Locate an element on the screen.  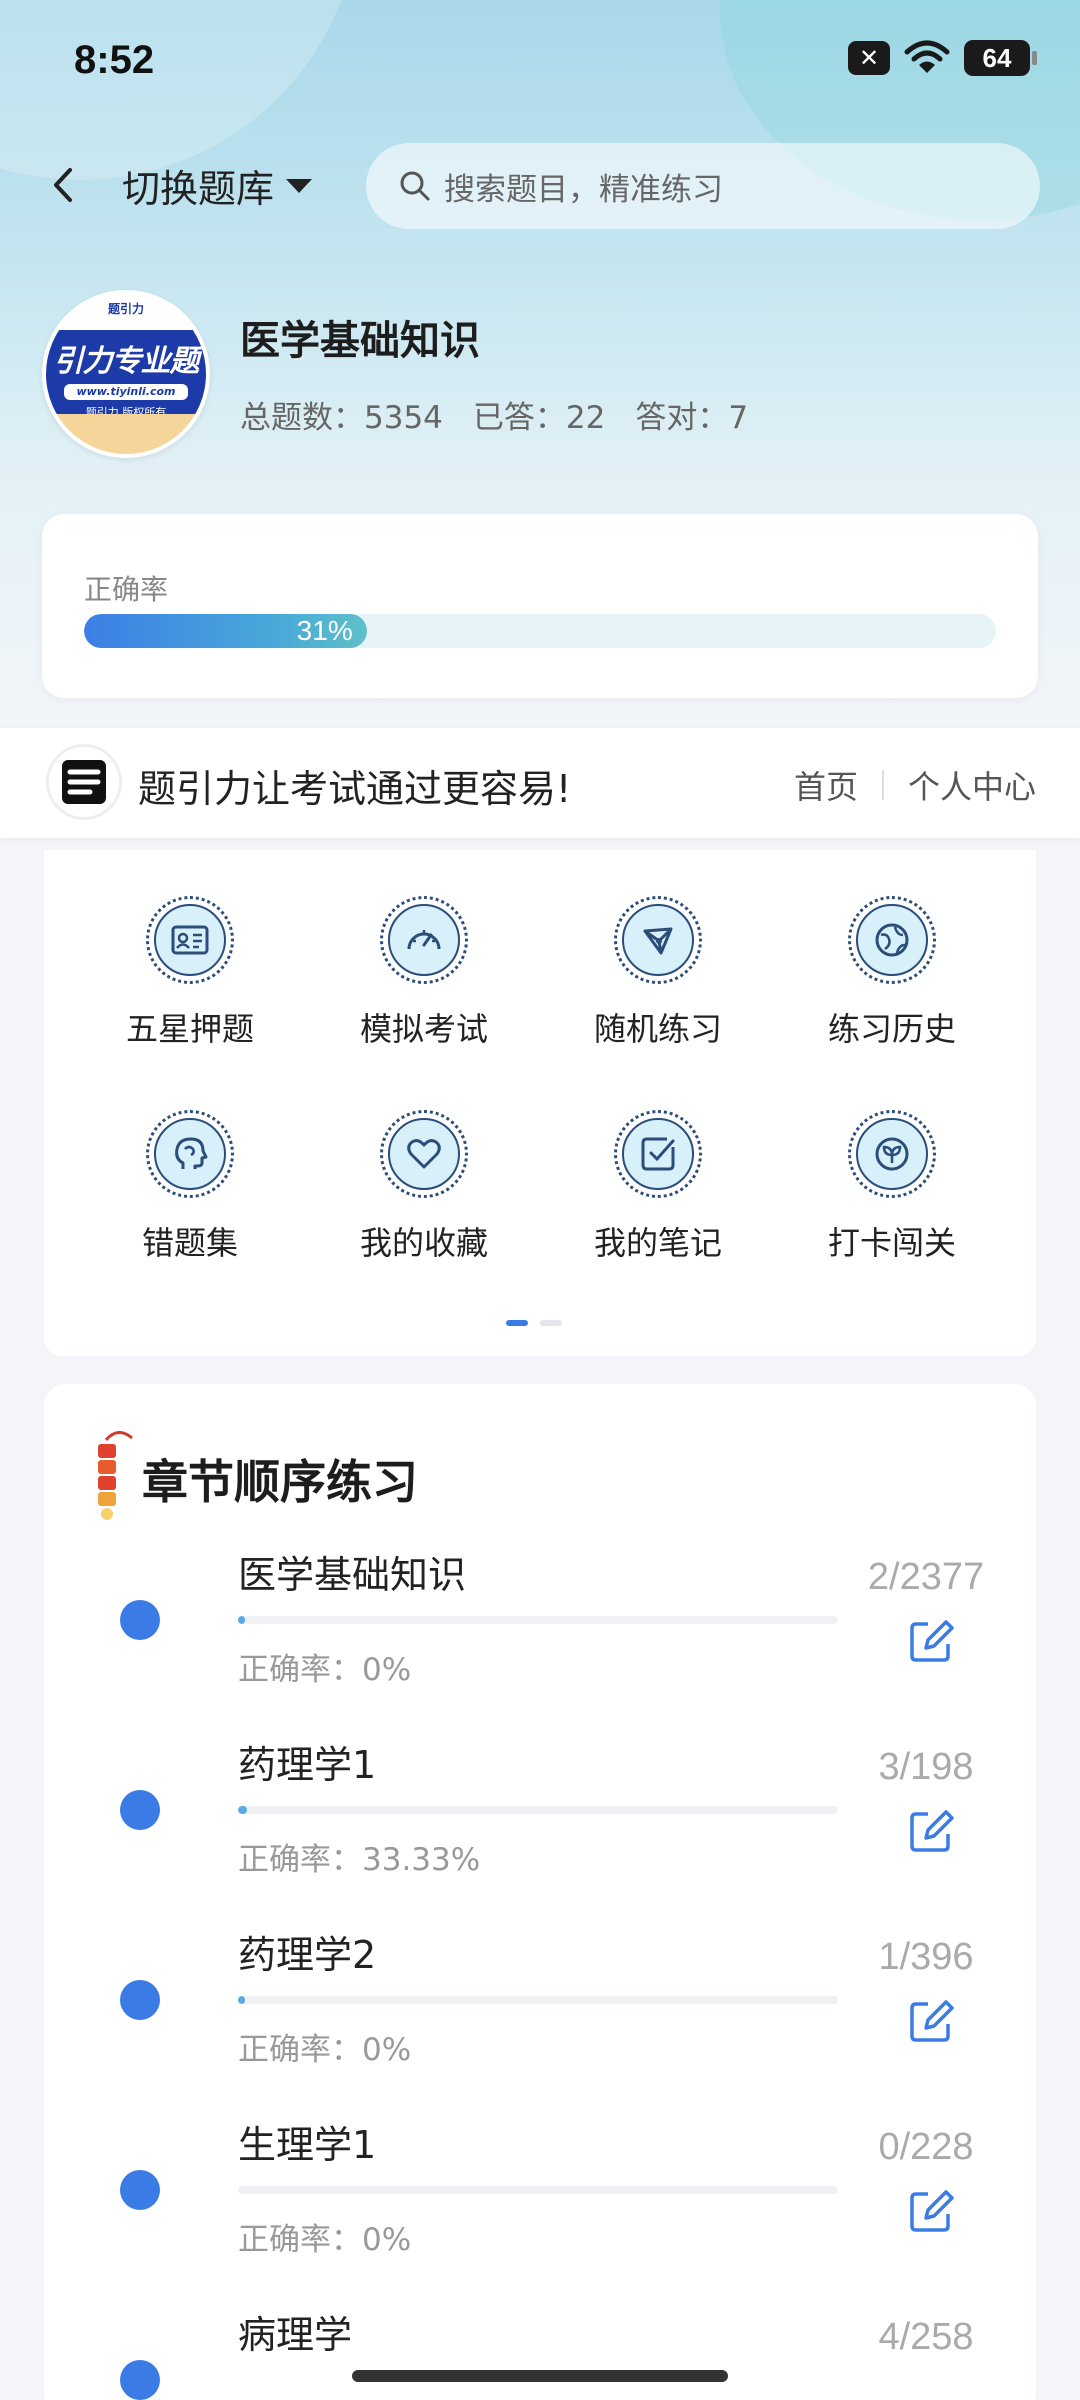
feature-label: 五星押题 is located at coordinates (189, 1029).